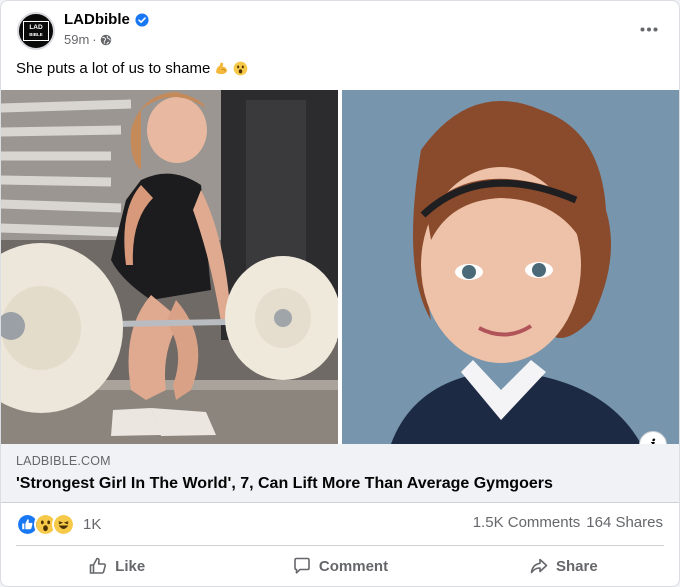 The image size is (680, 587). I want to click on share-label: Share, so click(576, 566).